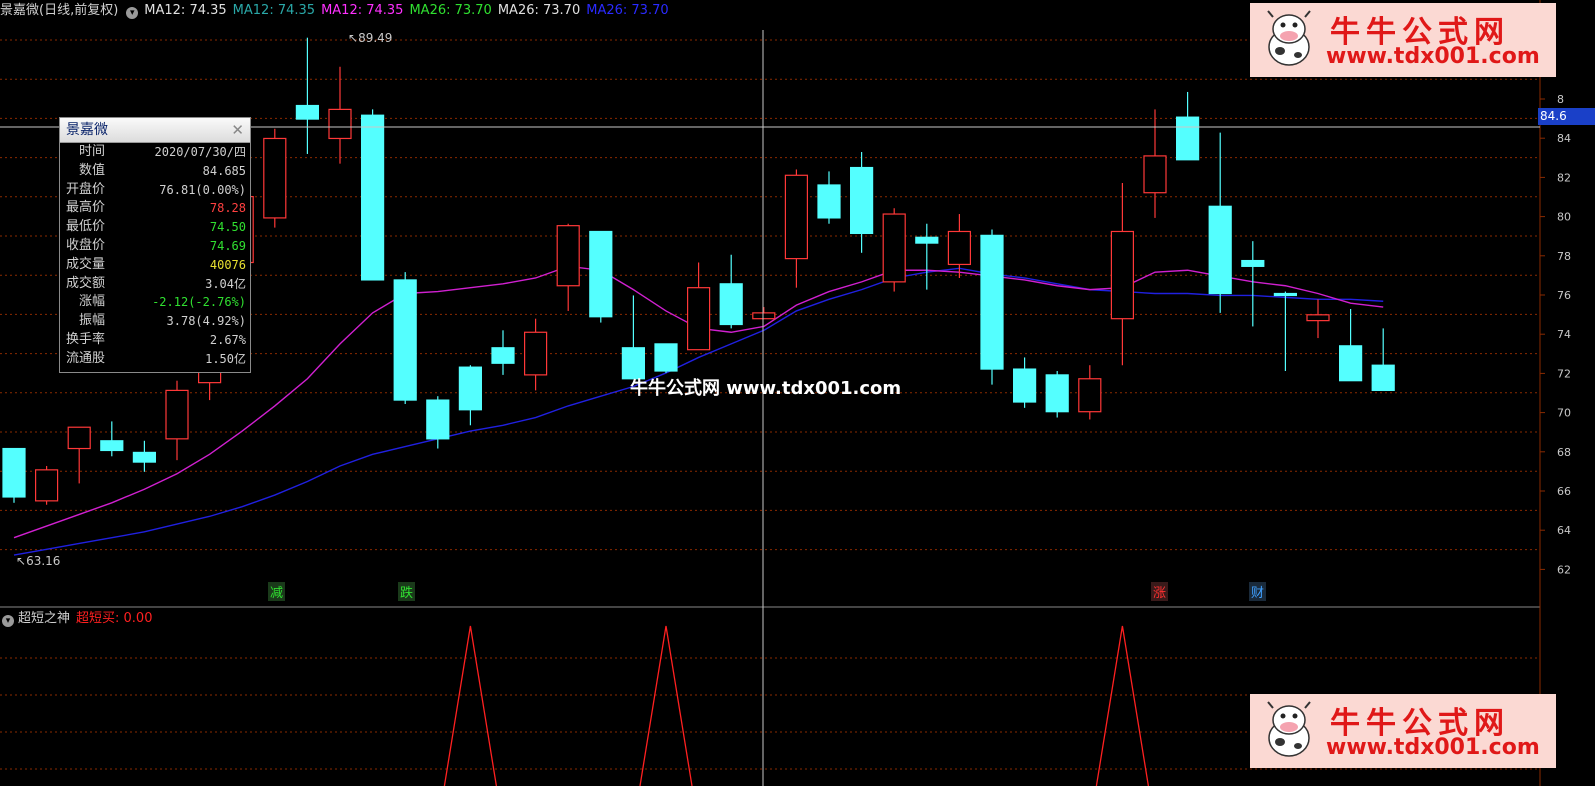  Describe the element at coordinates (44, 618) in the screenshot. I see `subchart-name: 超短之神` at that location.